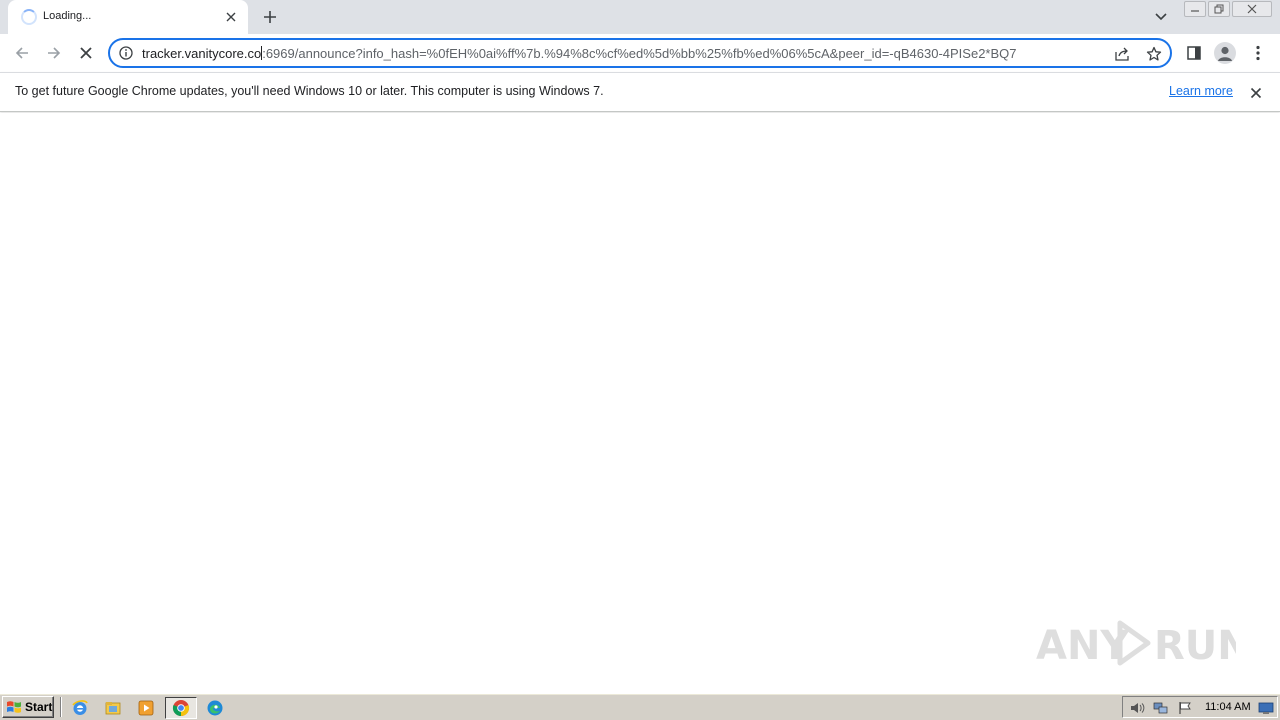 This screenshot has height=720, width=1280. I want to click on stop-loading-button, so click(86, 53).